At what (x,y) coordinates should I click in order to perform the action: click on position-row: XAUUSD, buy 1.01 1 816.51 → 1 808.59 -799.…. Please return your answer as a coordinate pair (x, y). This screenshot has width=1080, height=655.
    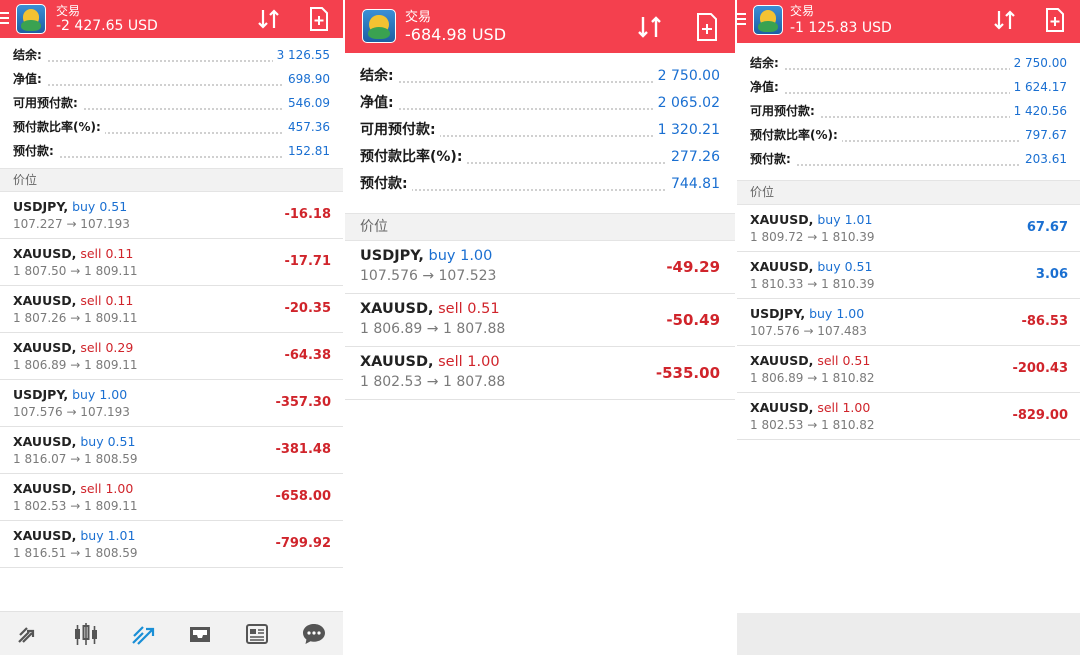
    Looking at the image, I should click on (171, 544).